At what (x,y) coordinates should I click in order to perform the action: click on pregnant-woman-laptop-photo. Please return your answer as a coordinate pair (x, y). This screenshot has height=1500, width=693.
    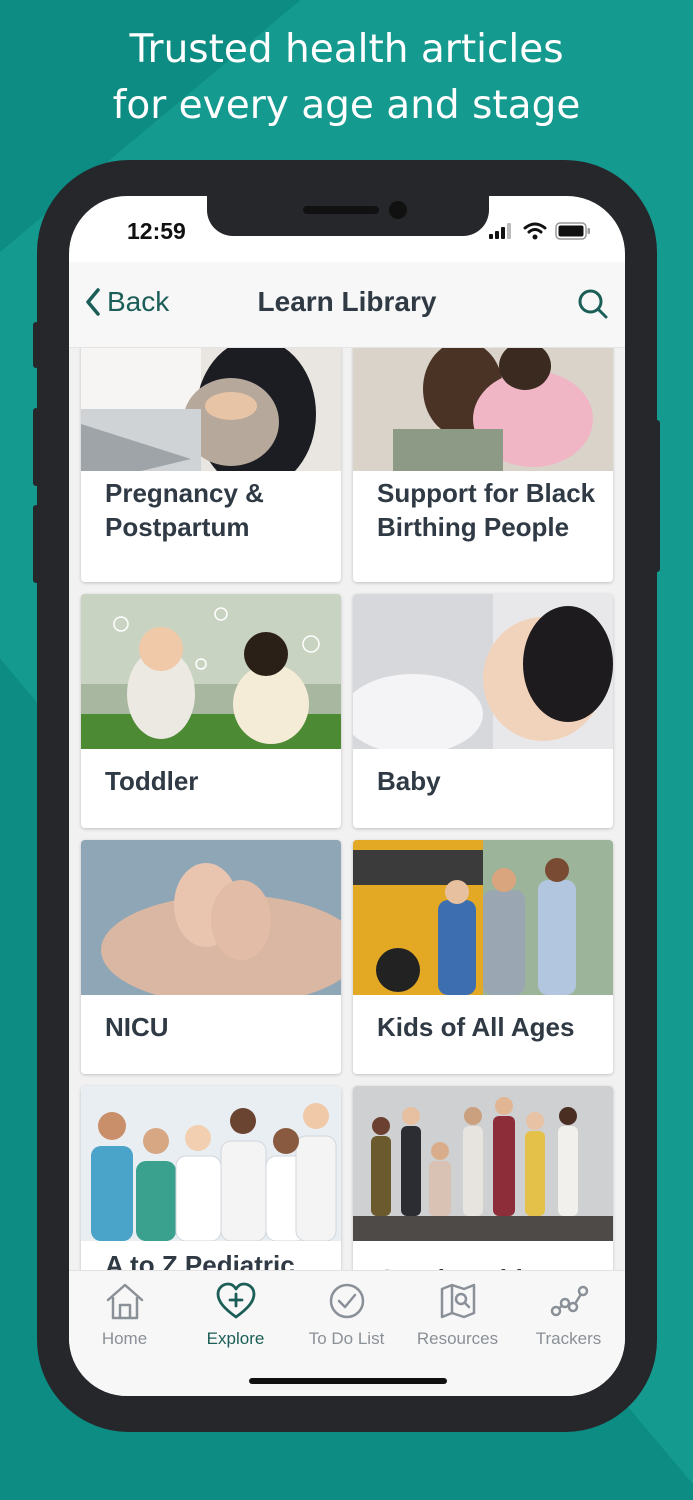
    Looking at the image, I should click on (211, 409).